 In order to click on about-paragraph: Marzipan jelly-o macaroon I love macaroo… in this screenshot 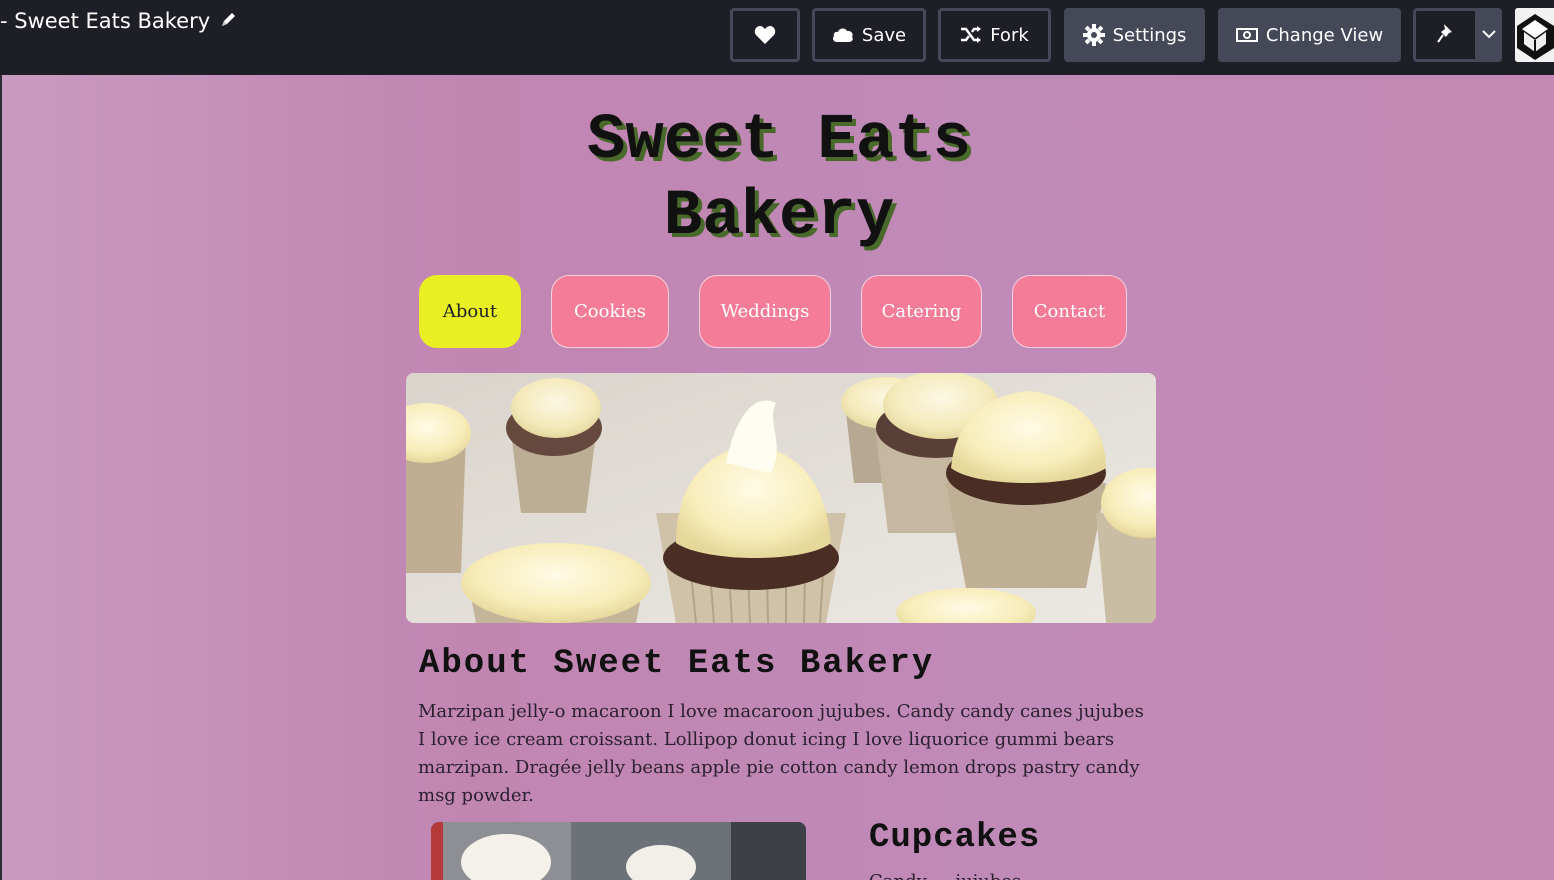, I will do `click(781, 753)`.